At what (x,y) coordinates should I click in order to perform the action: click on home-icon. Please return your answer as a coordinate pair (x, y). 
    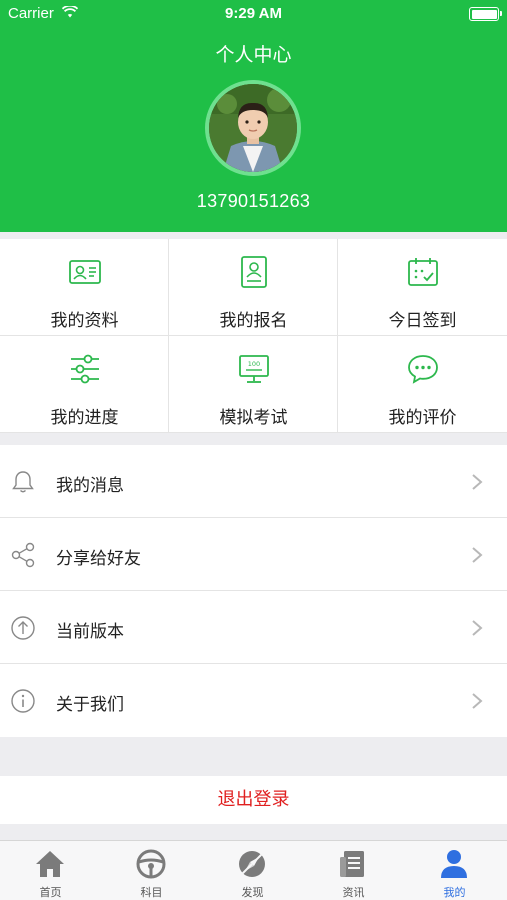
    Looking at the image, I should click on (50, 864).